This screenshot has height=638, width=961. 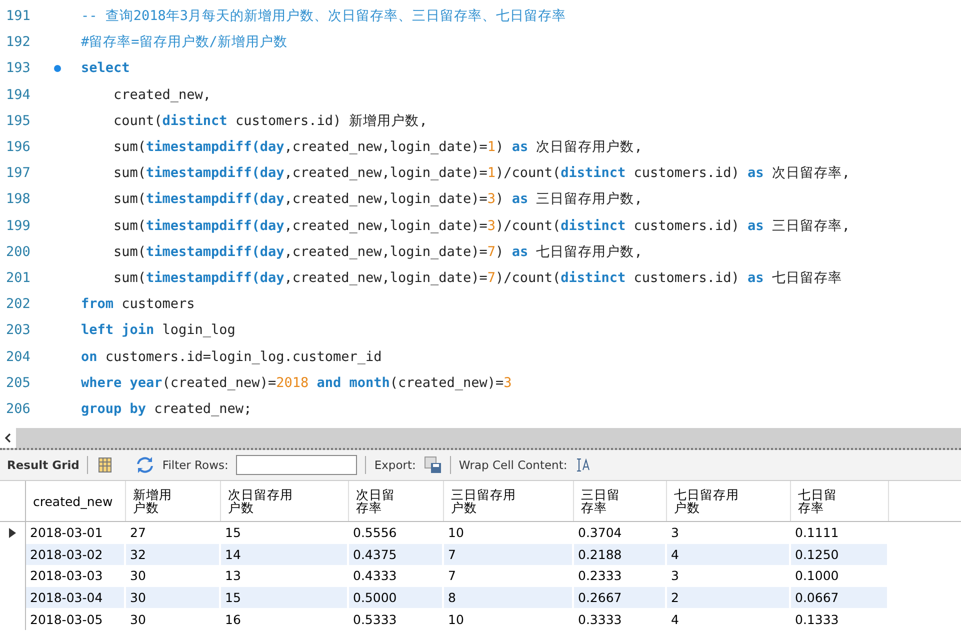 What do you see at coordinates (509, 597) in the screenshot?
I see `table-cell: 8` at bounding box center [509, 597].